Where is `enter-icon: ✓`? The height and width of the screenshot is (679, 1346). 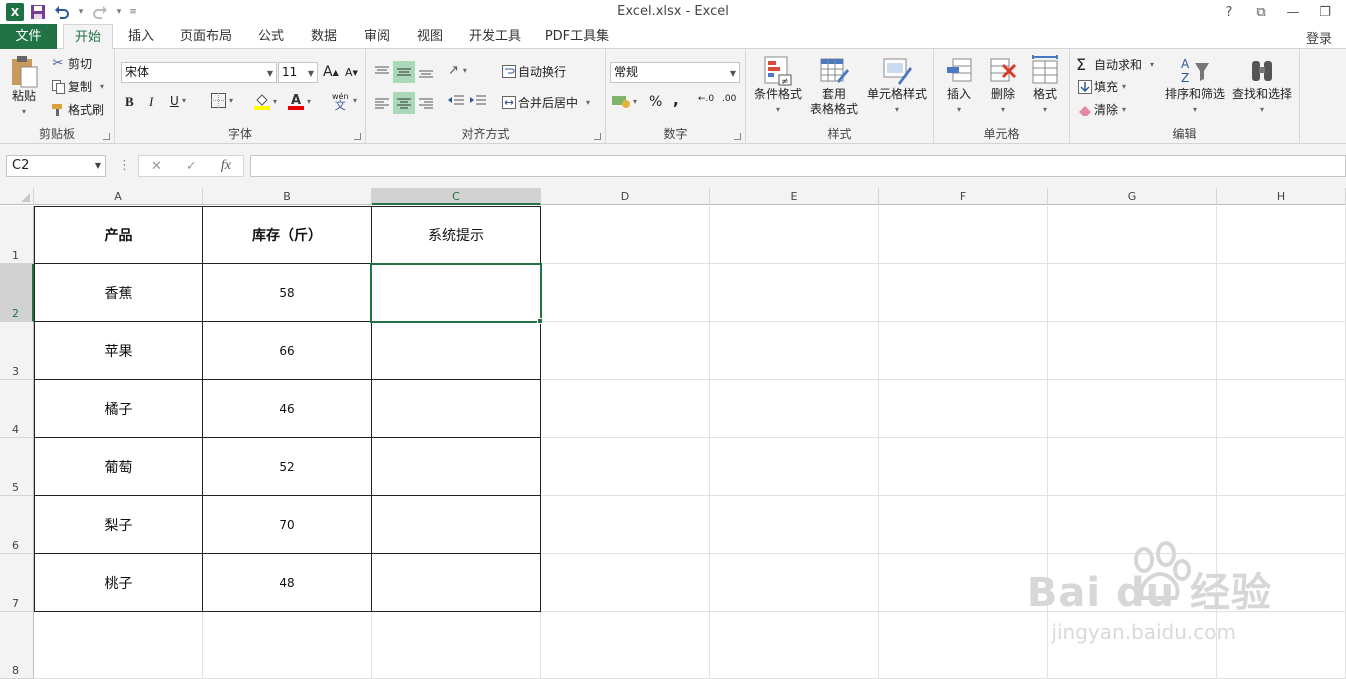 enter-icon: ✓ is located at coordinates (191, 166).